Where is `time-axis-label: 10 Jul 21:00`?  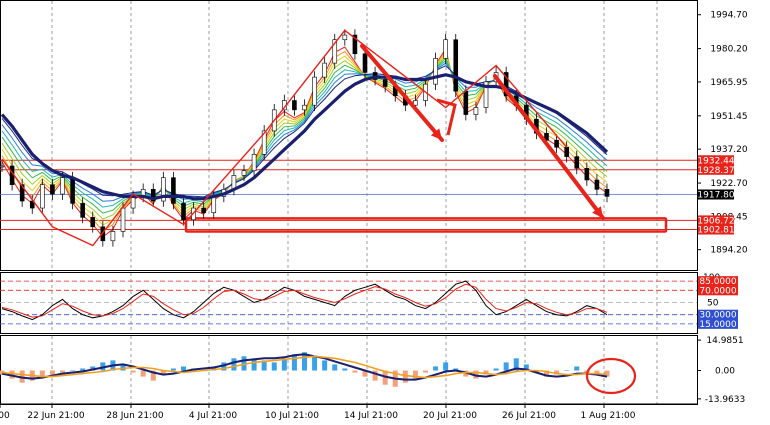 time-axis-label: 10 Jul 21:00 is located at coordinates (292, 416).